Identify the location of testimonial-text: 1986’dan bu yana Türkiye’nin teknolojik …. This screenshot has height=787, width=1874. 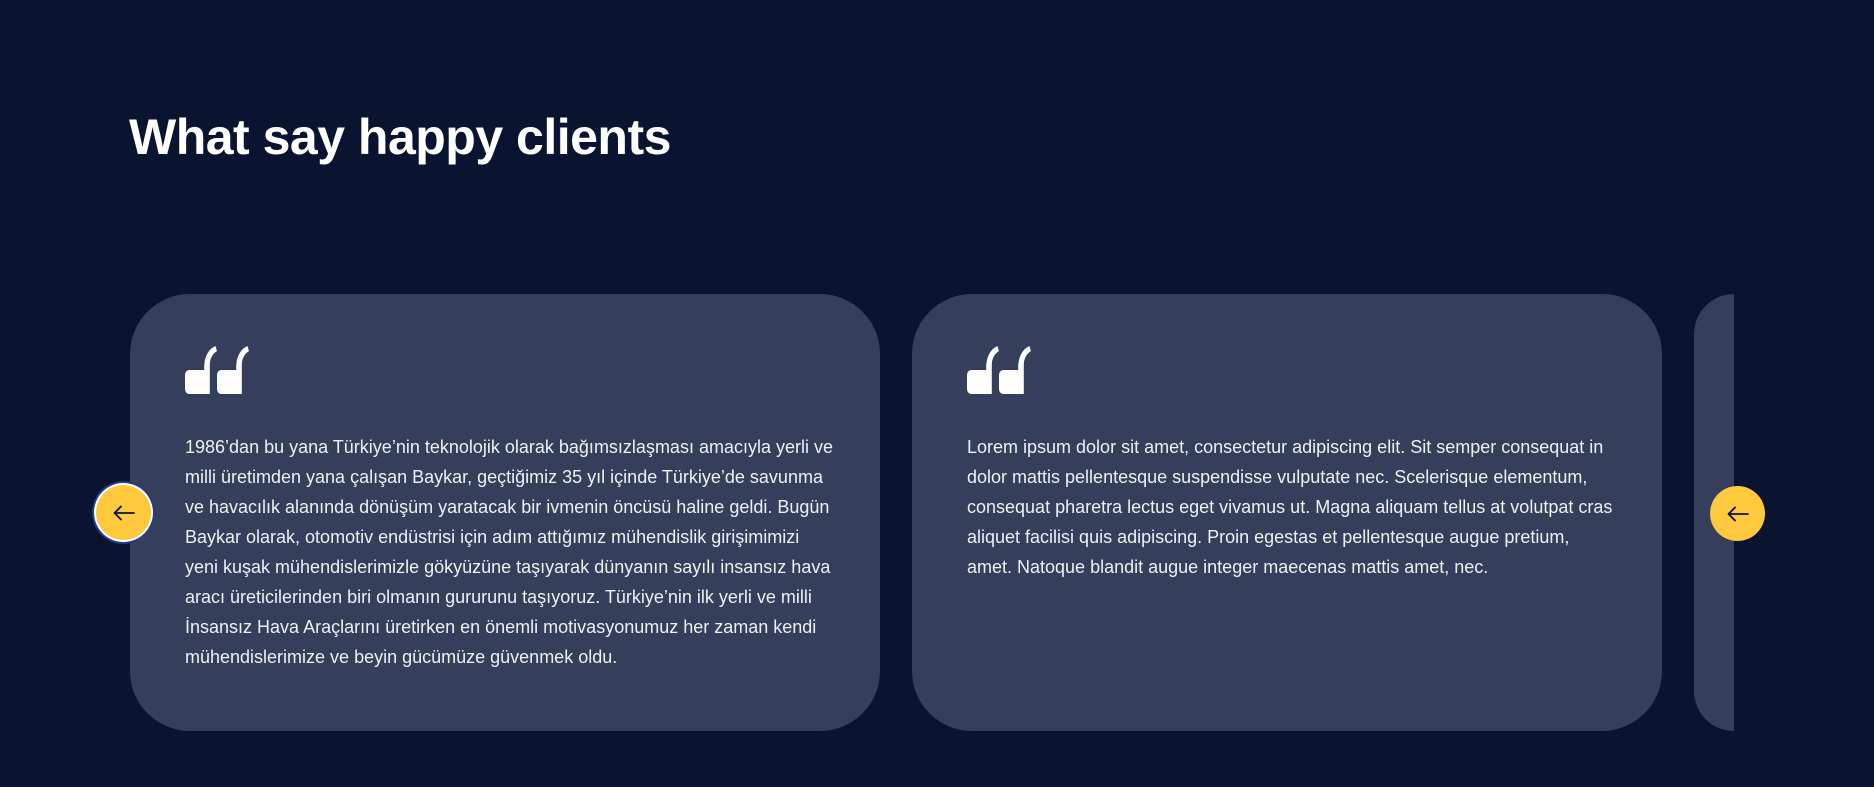
(509, 552).